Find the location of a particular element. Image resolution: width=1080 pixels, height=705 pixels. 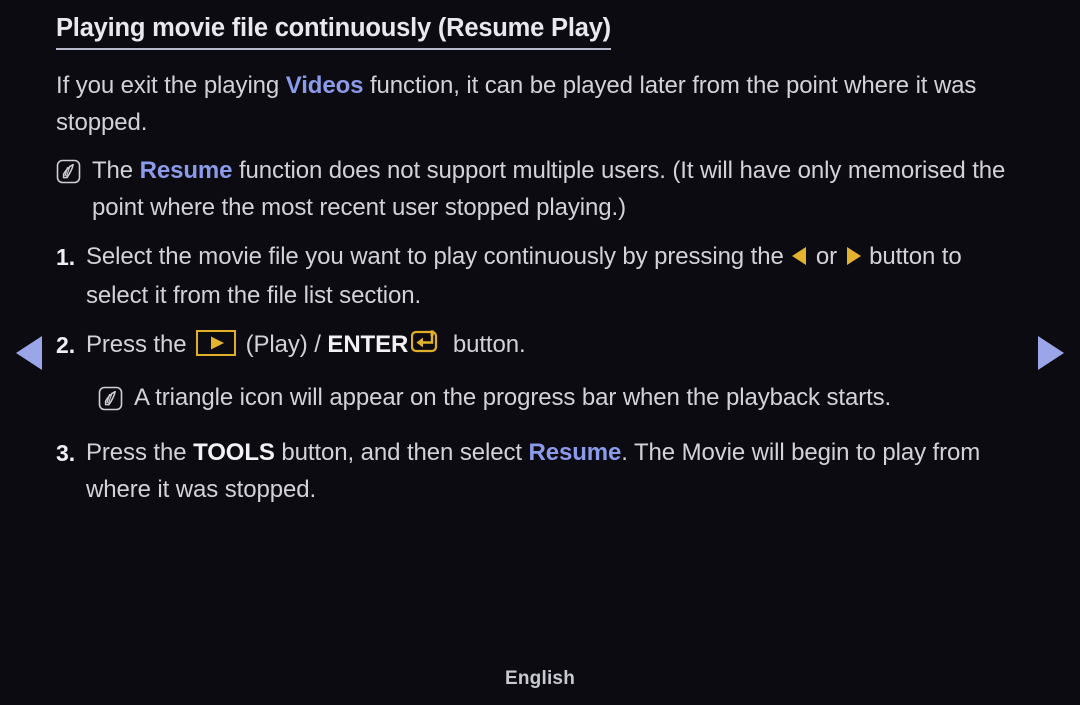

intro-text-part1: If you exit the playing is located at coordinates (171, 86).